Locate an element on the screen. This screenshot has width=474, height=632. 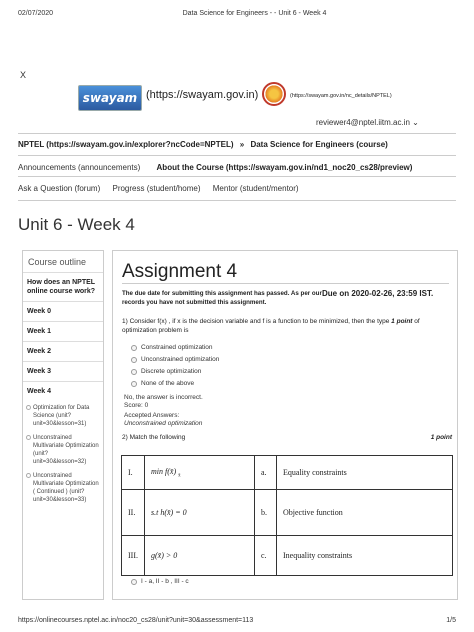
option-label: Constrained optimization is located at coordinates (177, 347).